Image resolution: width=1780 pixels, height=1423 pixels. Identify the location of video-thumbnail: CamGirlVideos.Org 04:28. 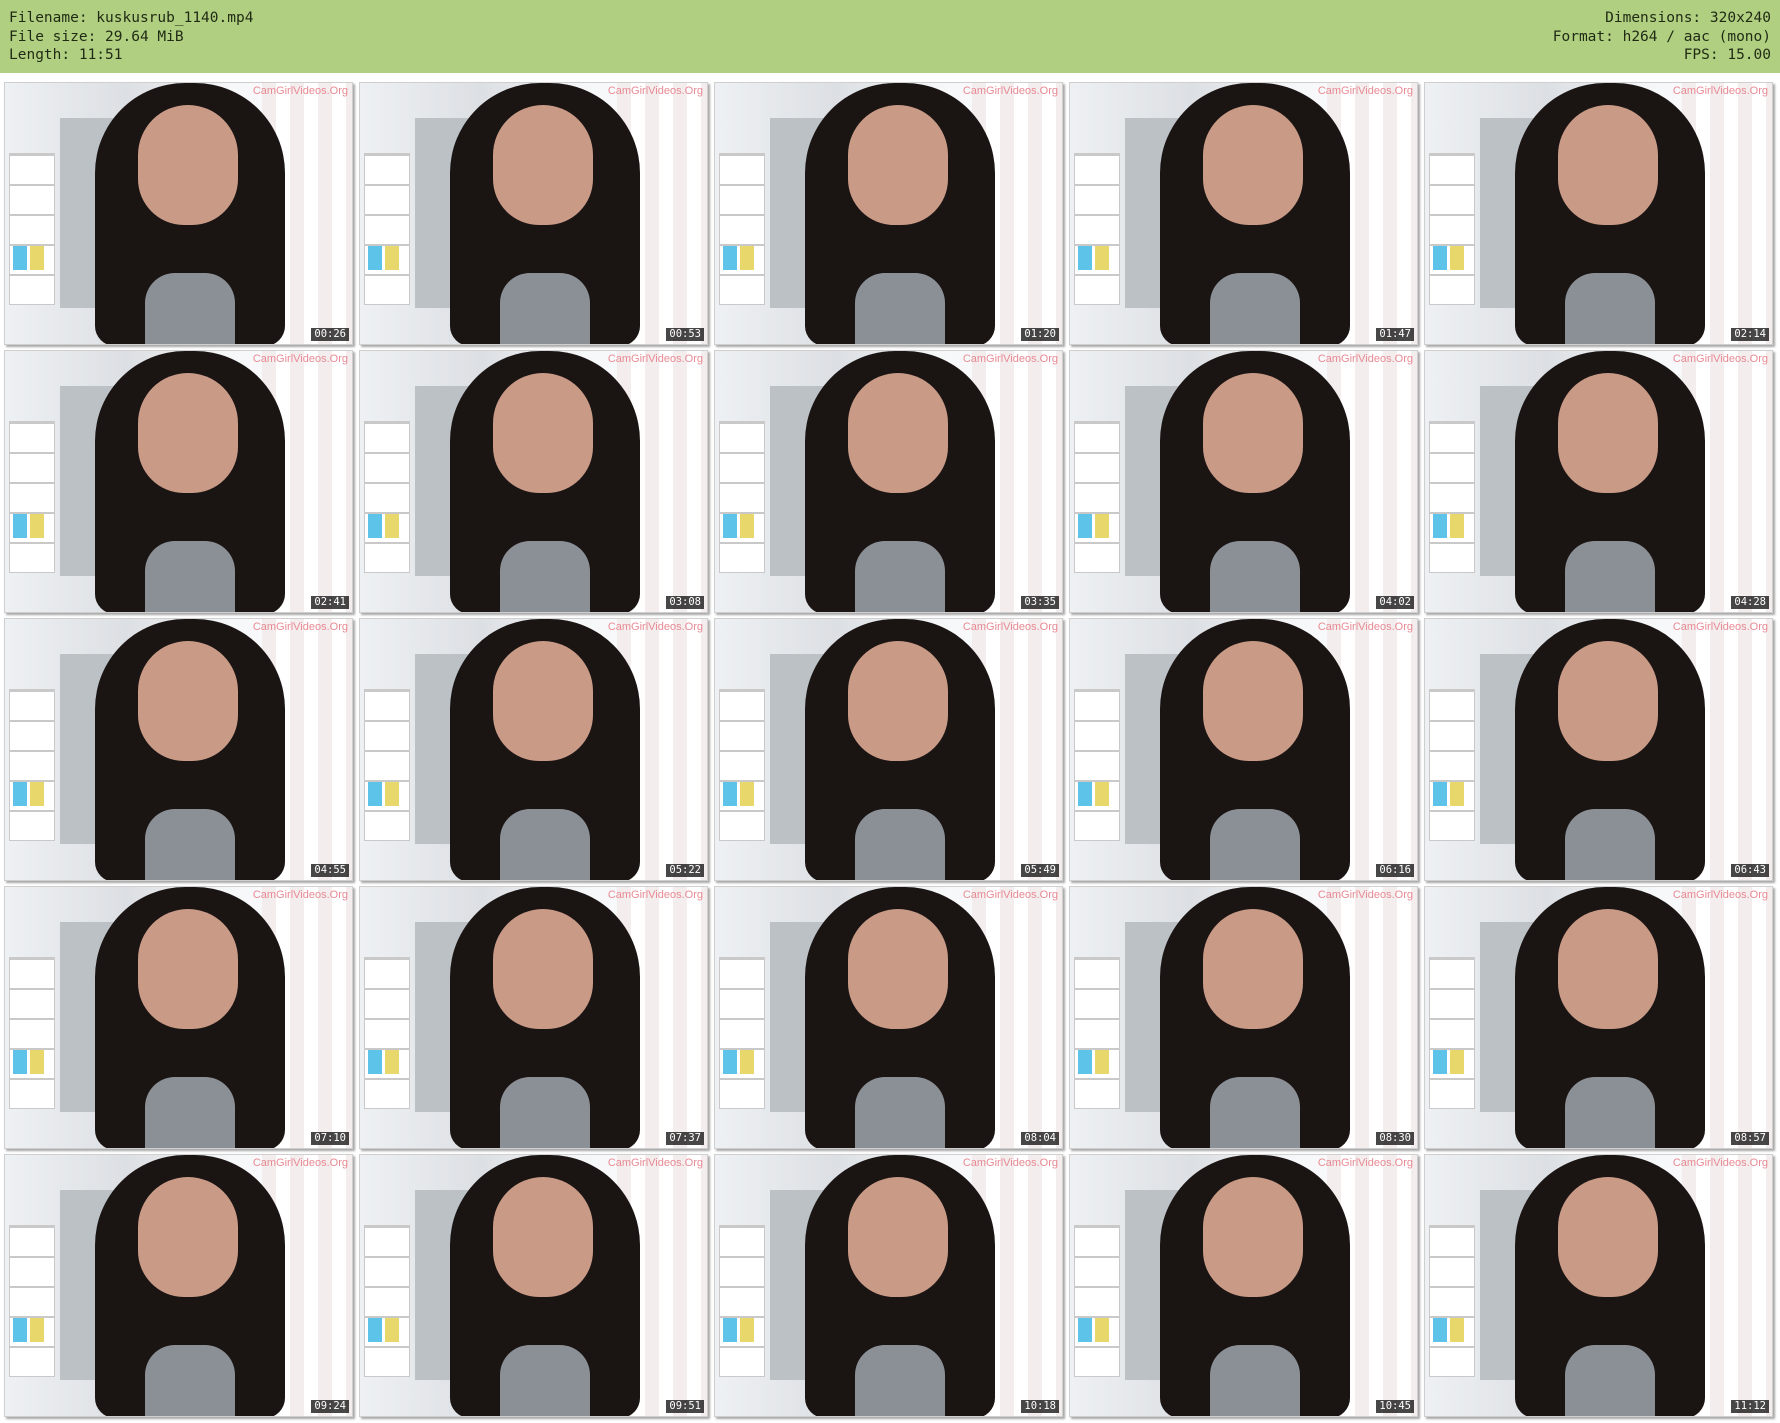
(1598, 481).